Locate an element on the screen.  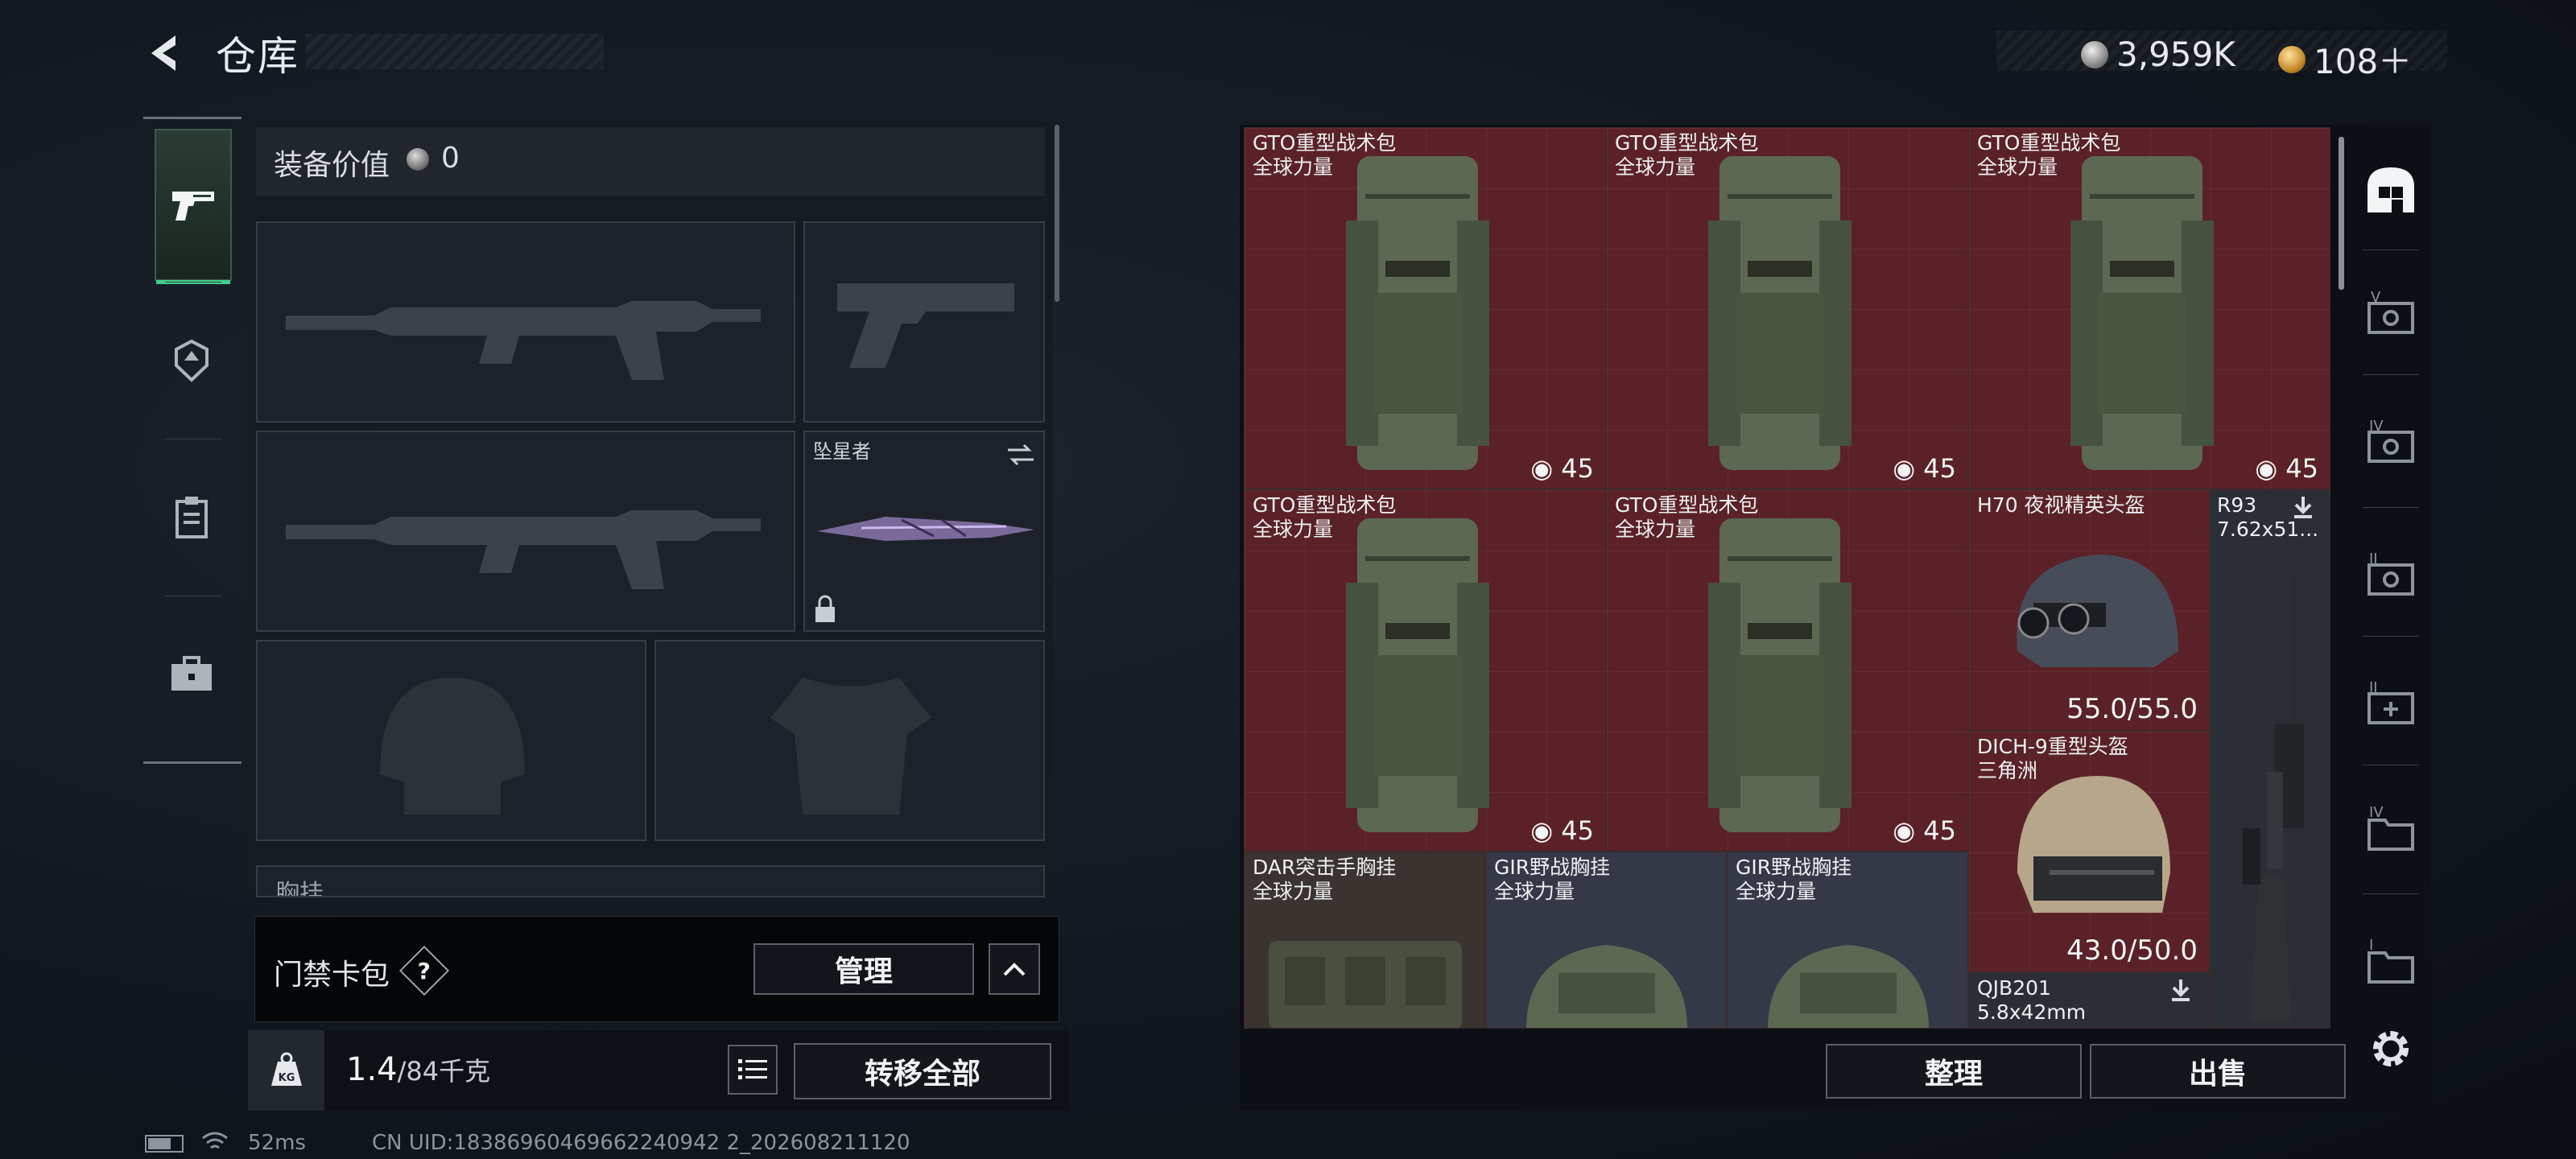
briefcase-icon is located at coordinates (191, 673).